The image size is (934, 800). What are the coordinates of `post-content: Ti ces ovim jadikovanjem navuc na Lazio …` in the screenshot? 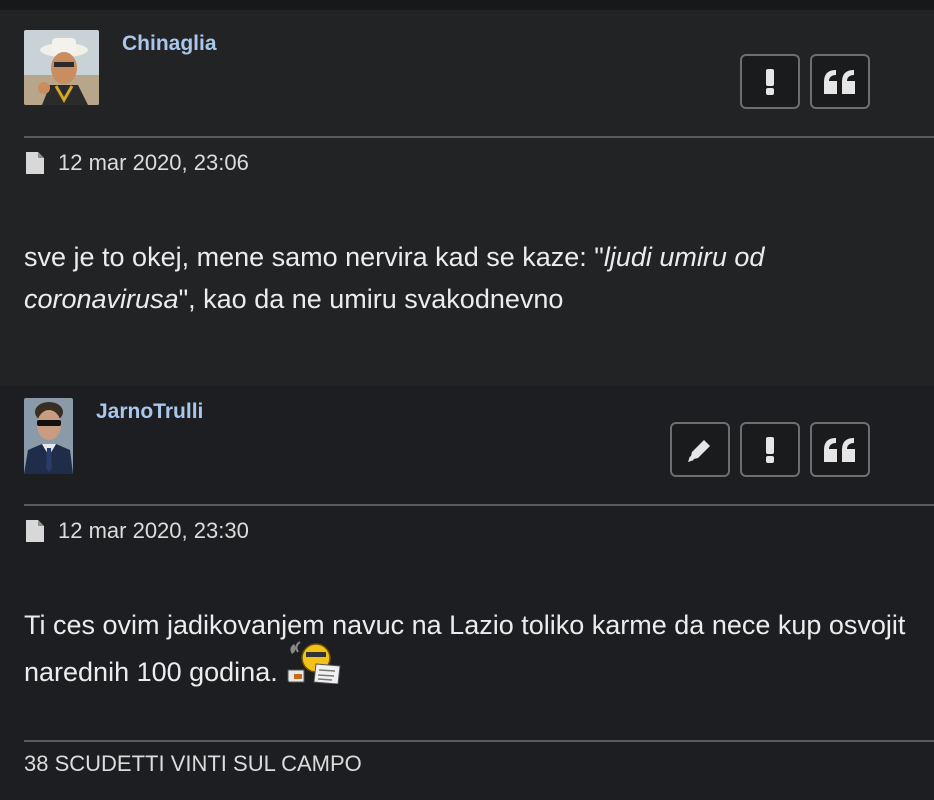 It's located at (479, 653).